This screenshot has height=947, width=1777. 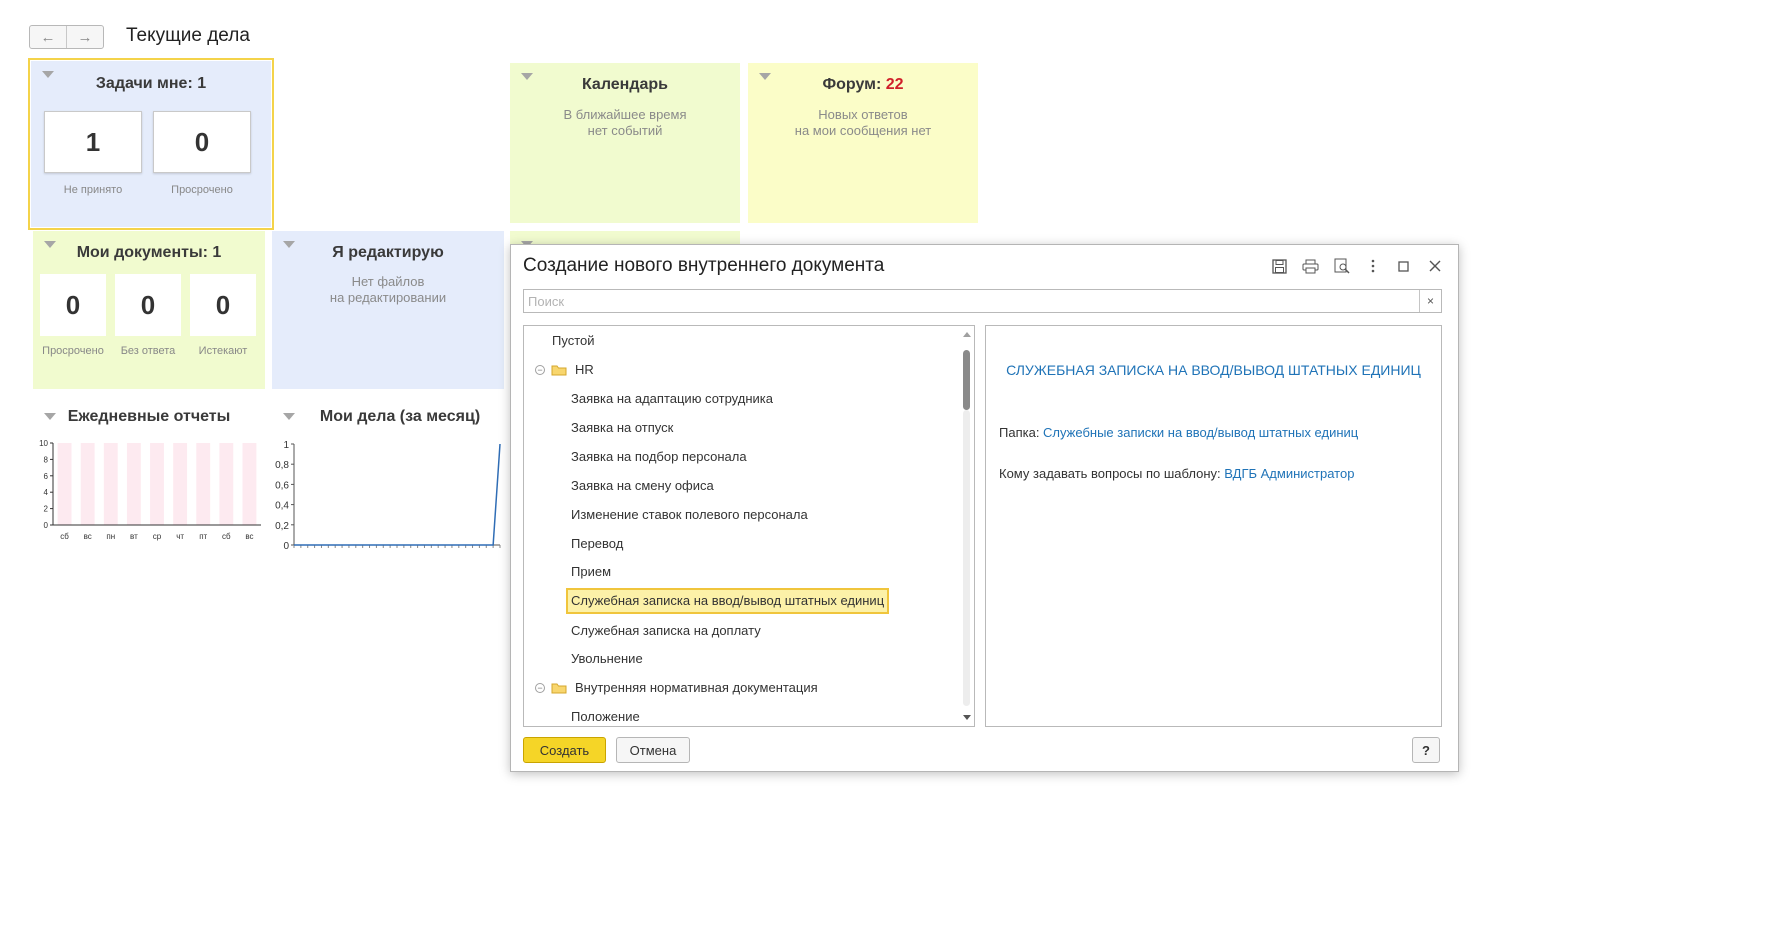 I want to click on tree-folder: Внутренняя нормативная документация, so click(x=696, y=688).